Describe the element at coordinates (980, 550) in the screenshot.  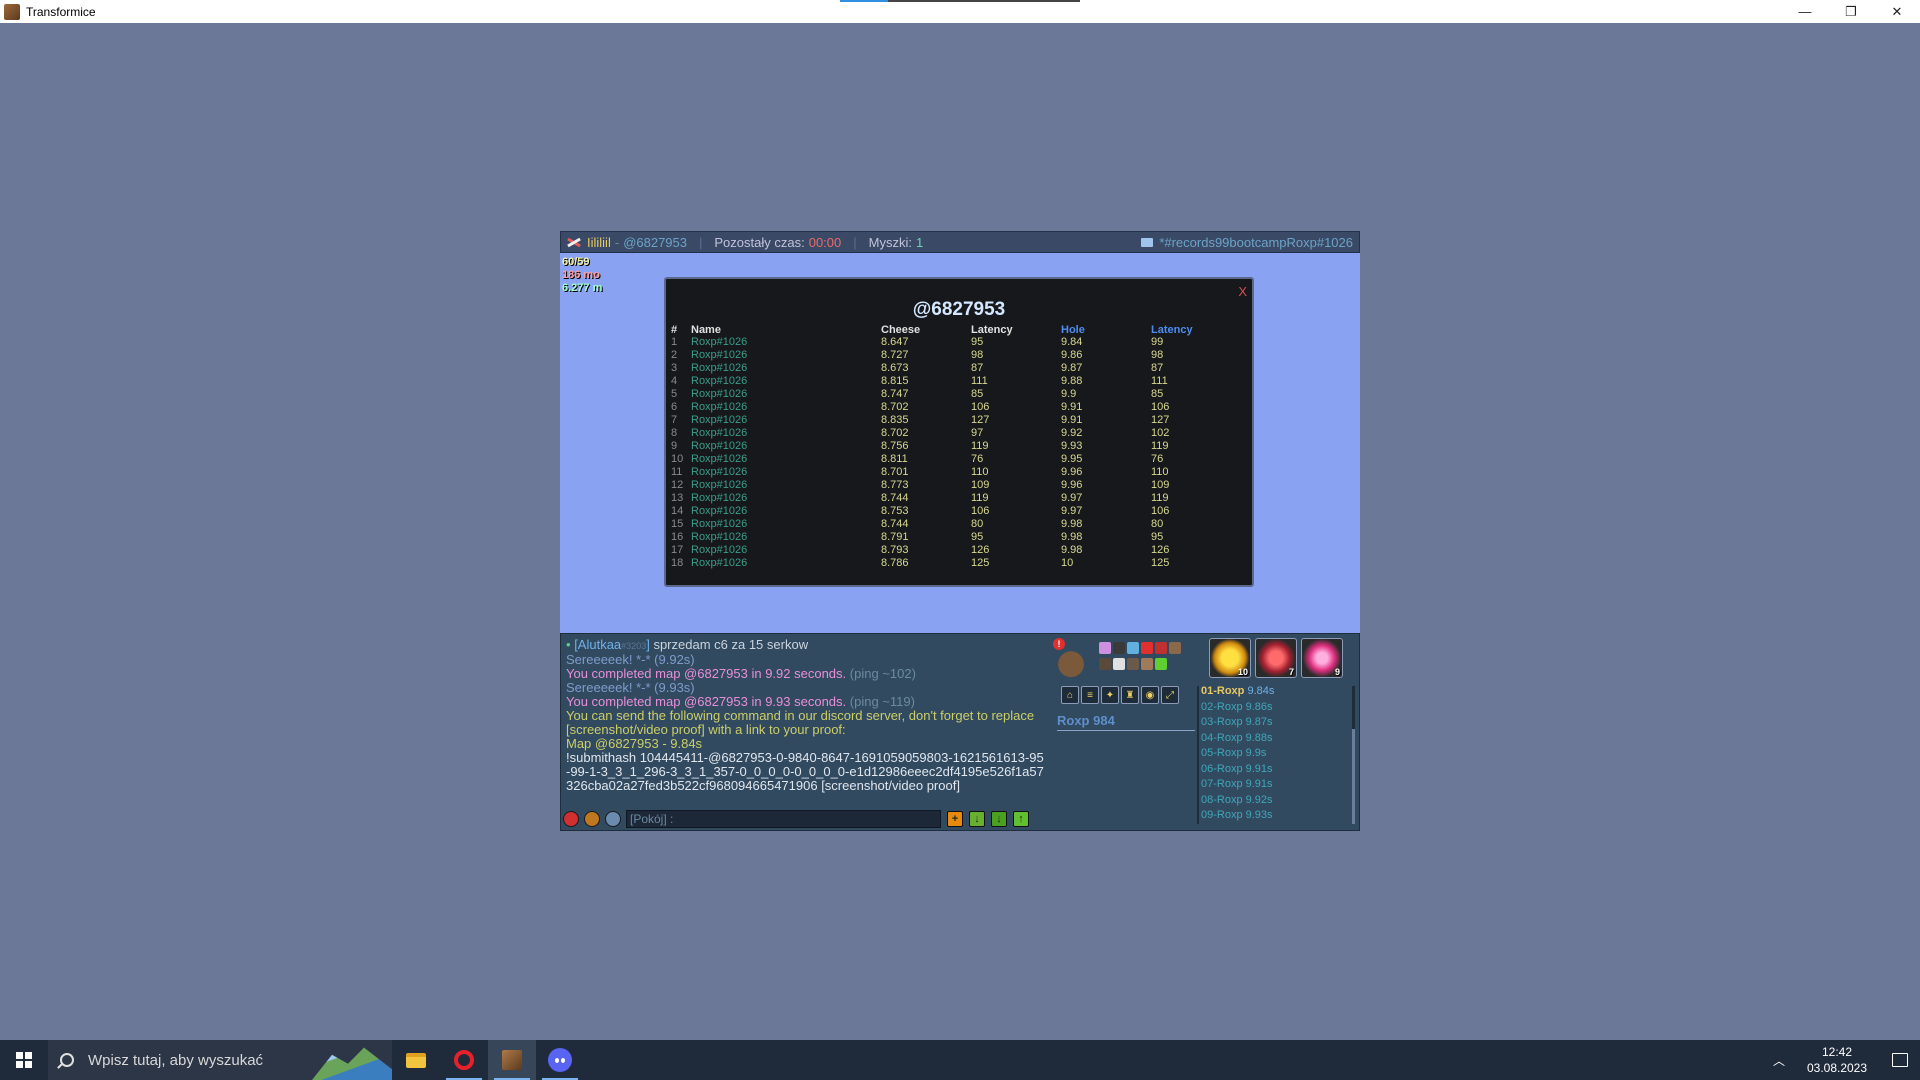
I see `row-cheese-latency: 126` at that location.